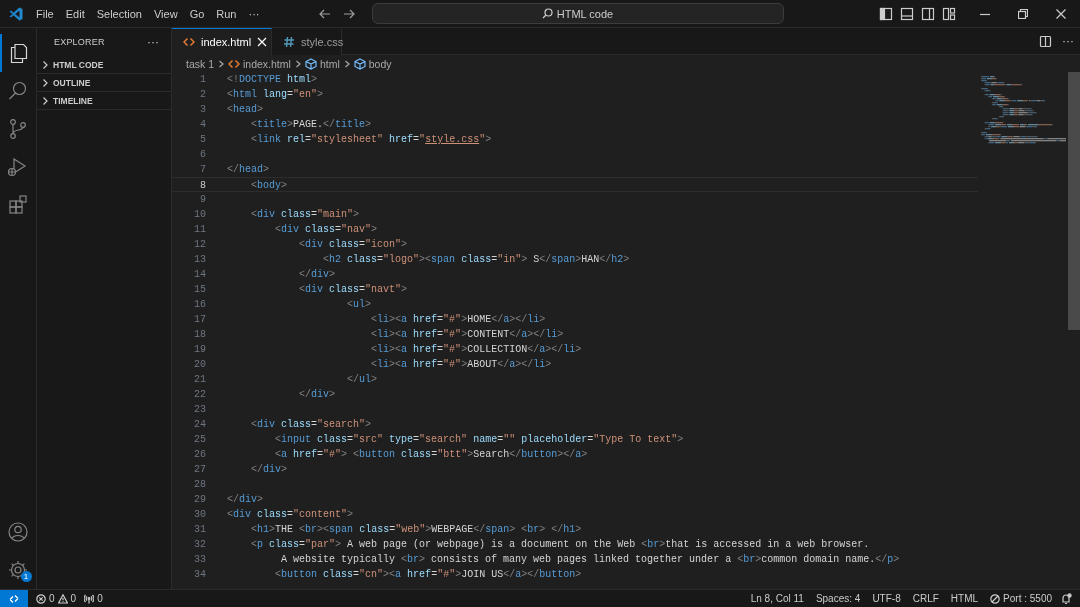 This screenshot has width=1080, height=607. What do you see at coordinates (547, 13) in the screenshot?
I see `search-icon` at bounding box center [547, 13].